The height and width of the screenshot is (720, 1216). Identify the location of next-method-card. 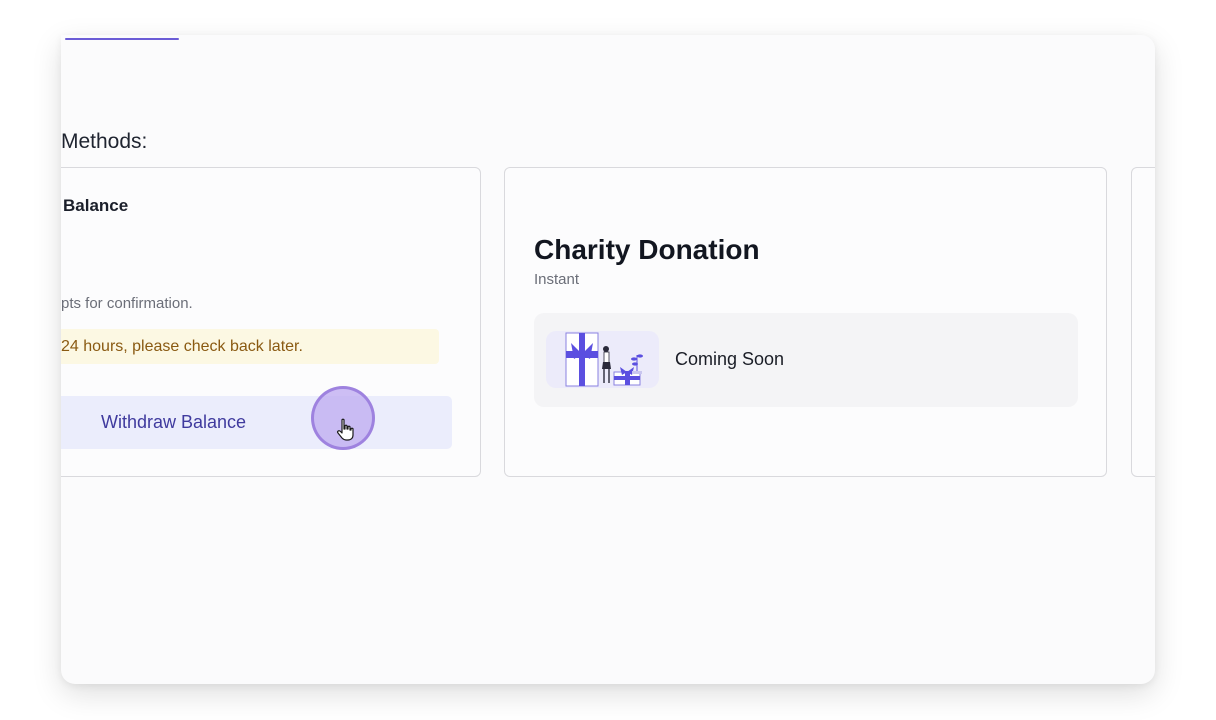
(1143, 322).